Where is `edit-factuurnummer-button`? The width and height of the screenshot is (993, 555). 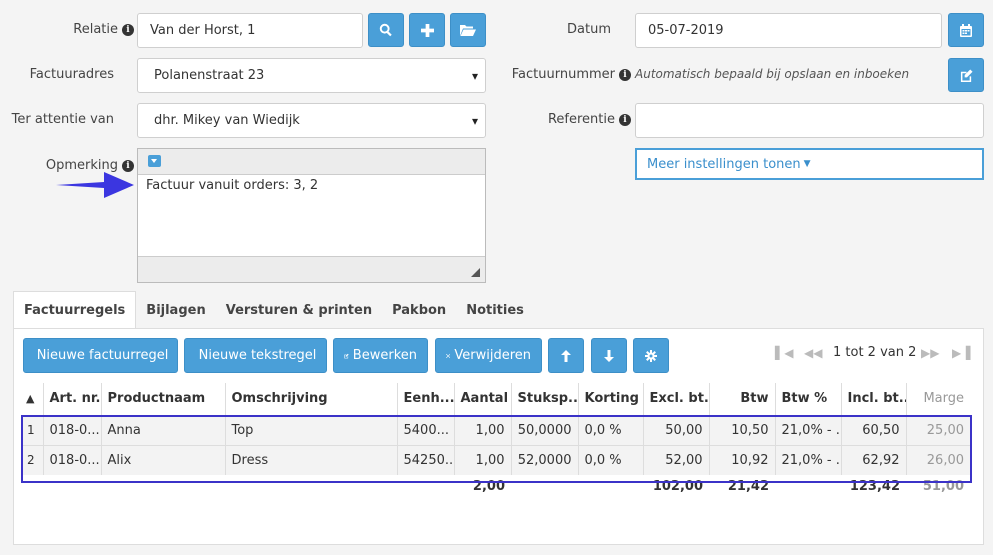
edit-factuurnummer-button is located at coordinates (966, 75).